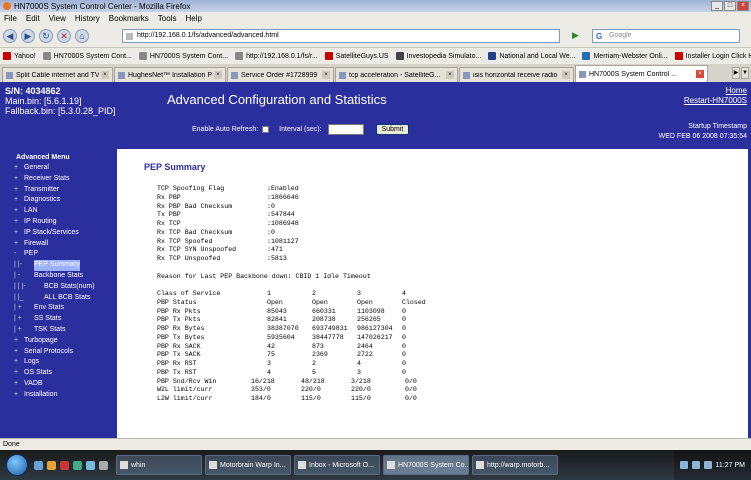 This screenshot has height=480, width=751. What do you see at coordinates (58, 352) in the screenshot?
I see `menu-item: + Serial Protocols` at bounding box center [58, 352].